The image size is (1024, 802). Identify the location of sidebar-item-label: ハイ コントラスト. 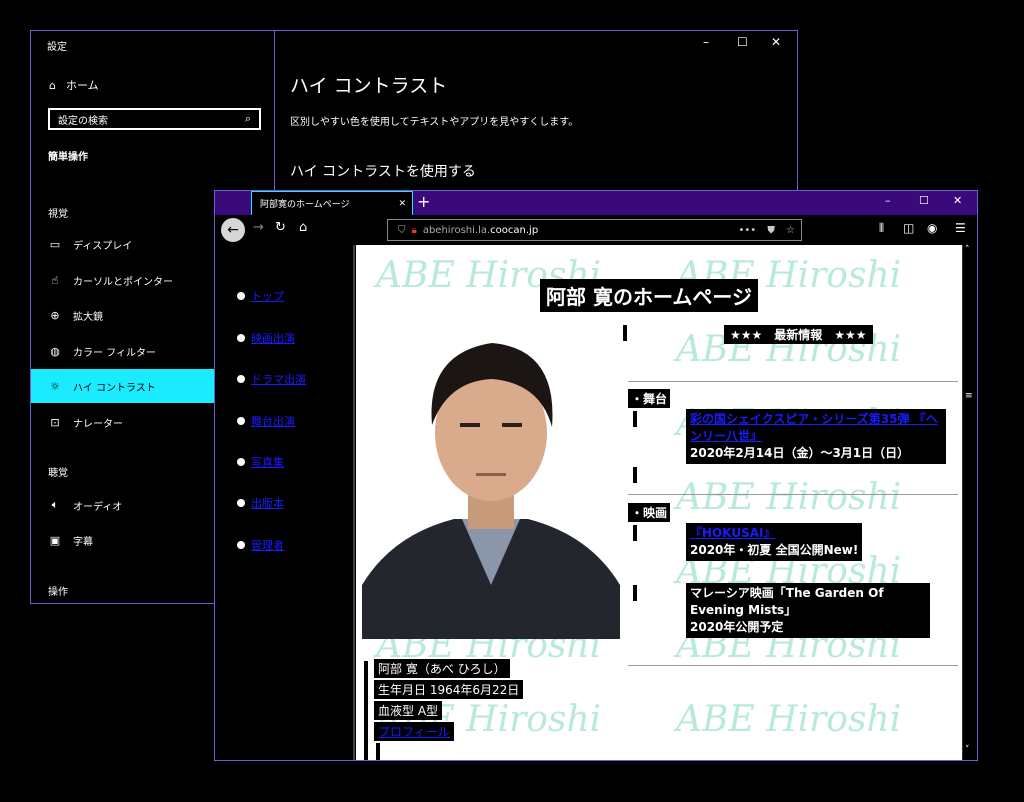
(114, 386).